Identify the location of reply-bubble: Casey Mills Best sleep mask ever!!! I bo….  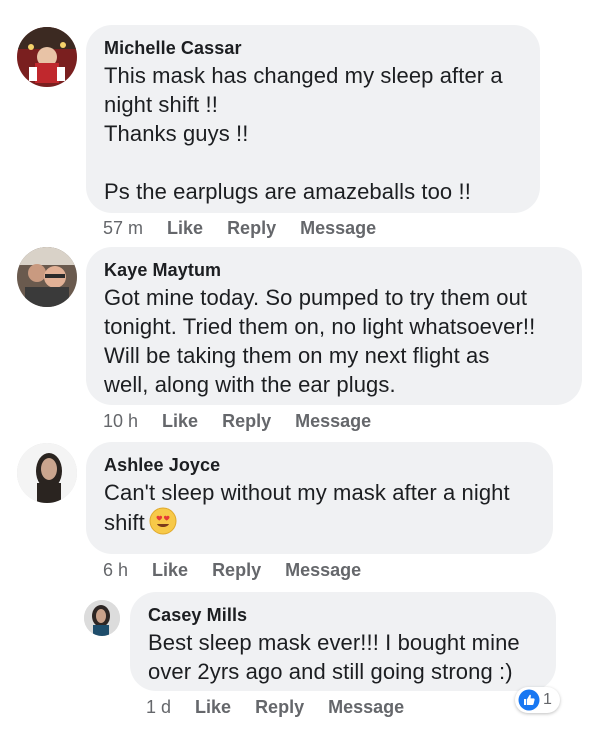
(343, 641).